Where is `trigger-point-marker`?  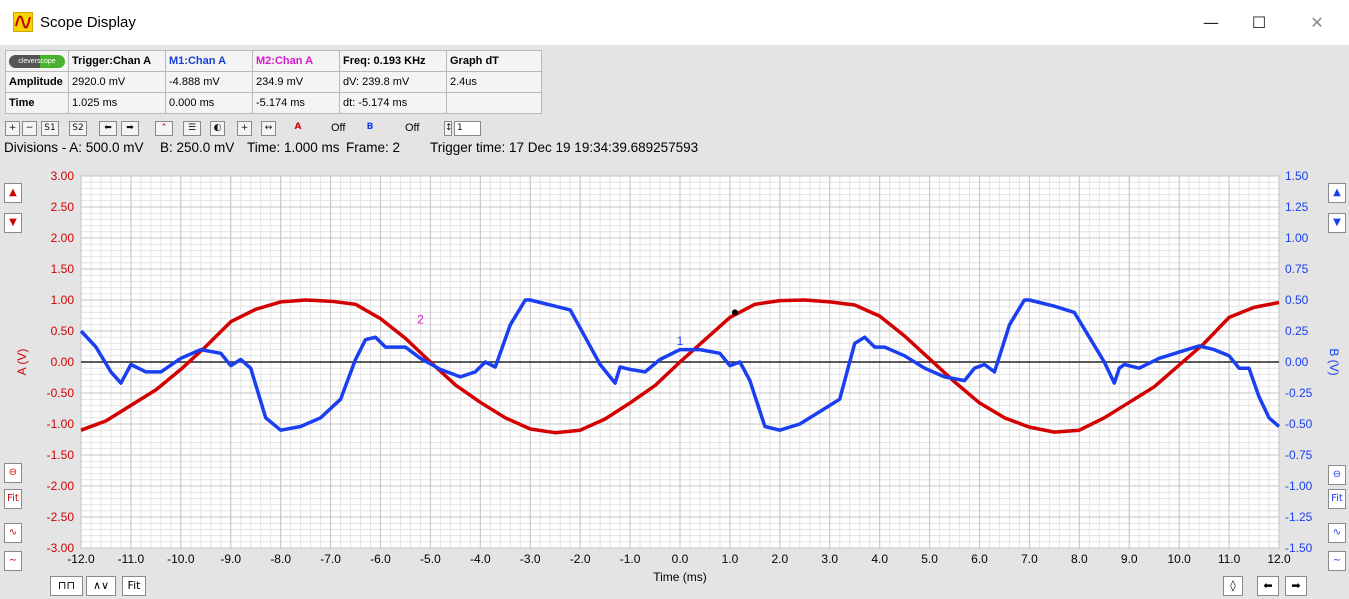
trigger-point-marker is located at coordinates (734, 312).